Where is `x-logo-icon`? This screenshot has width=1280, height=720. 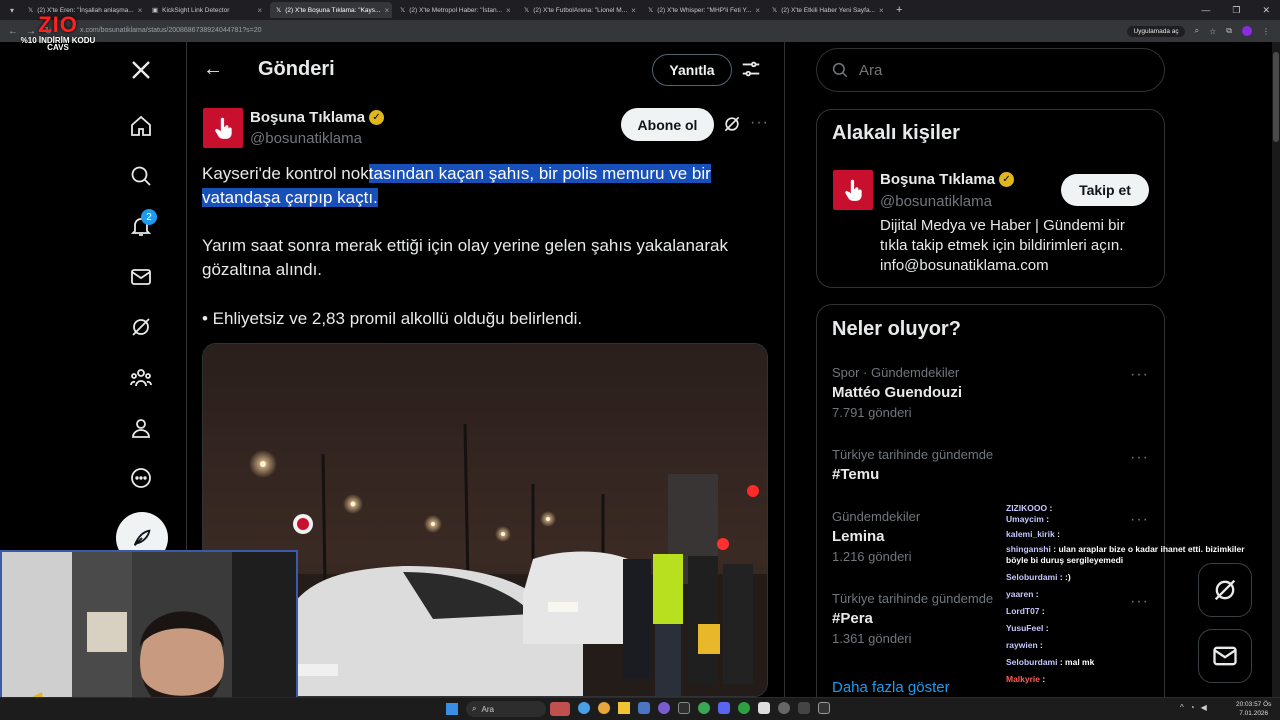
x-logo-icon is located at coordinates (141, 70).